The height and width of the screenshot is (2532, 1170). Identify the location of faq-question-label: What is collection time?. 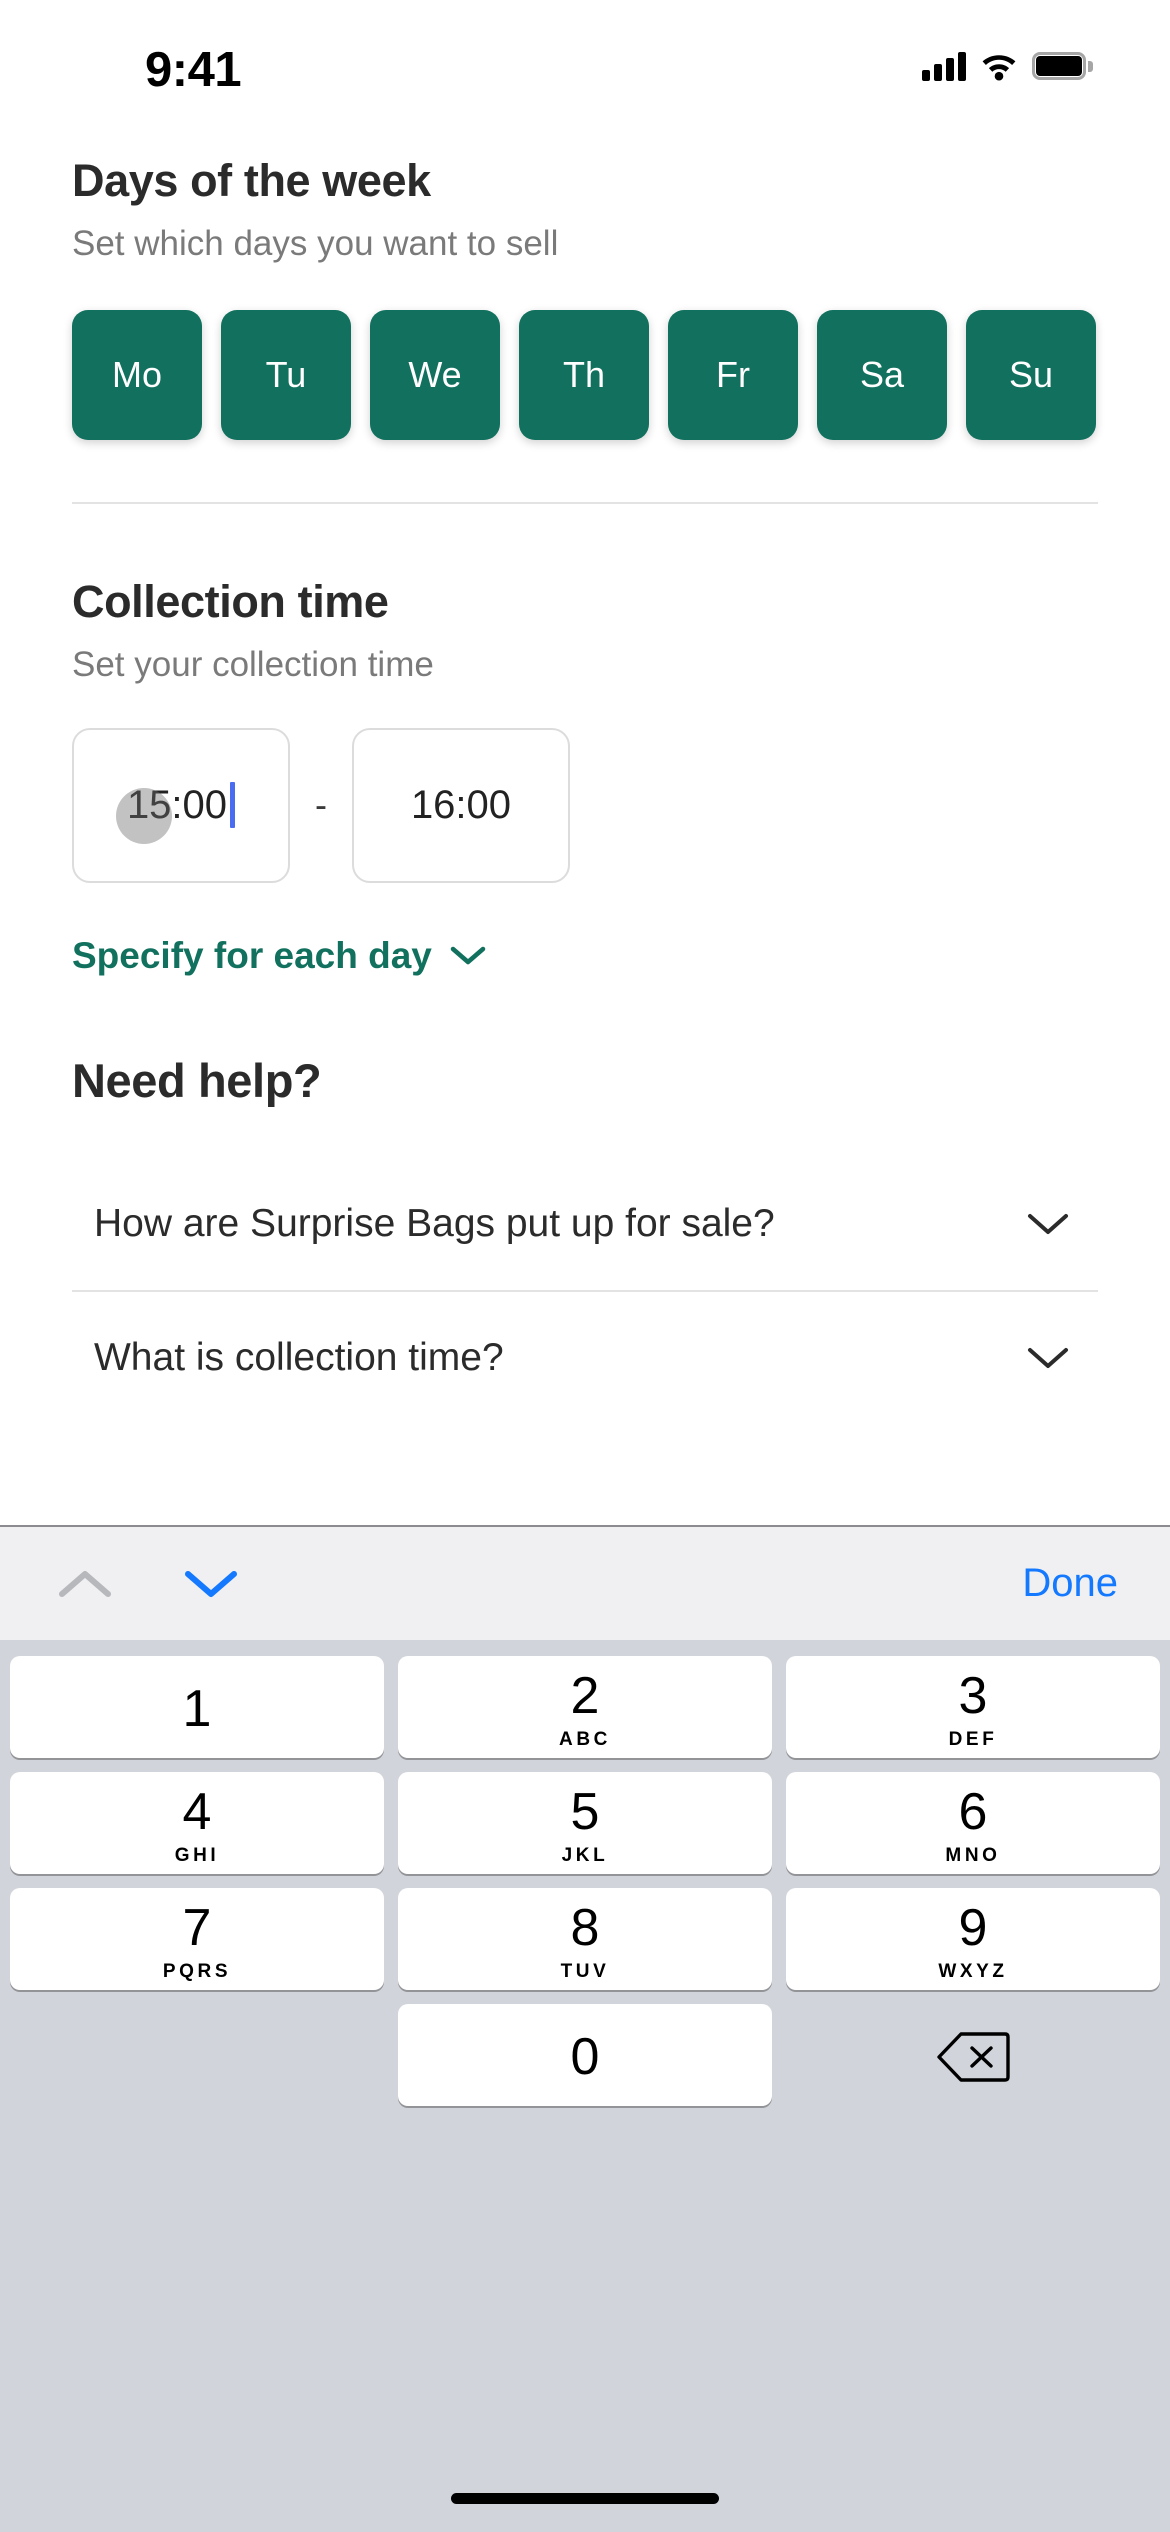
(299, 1357).